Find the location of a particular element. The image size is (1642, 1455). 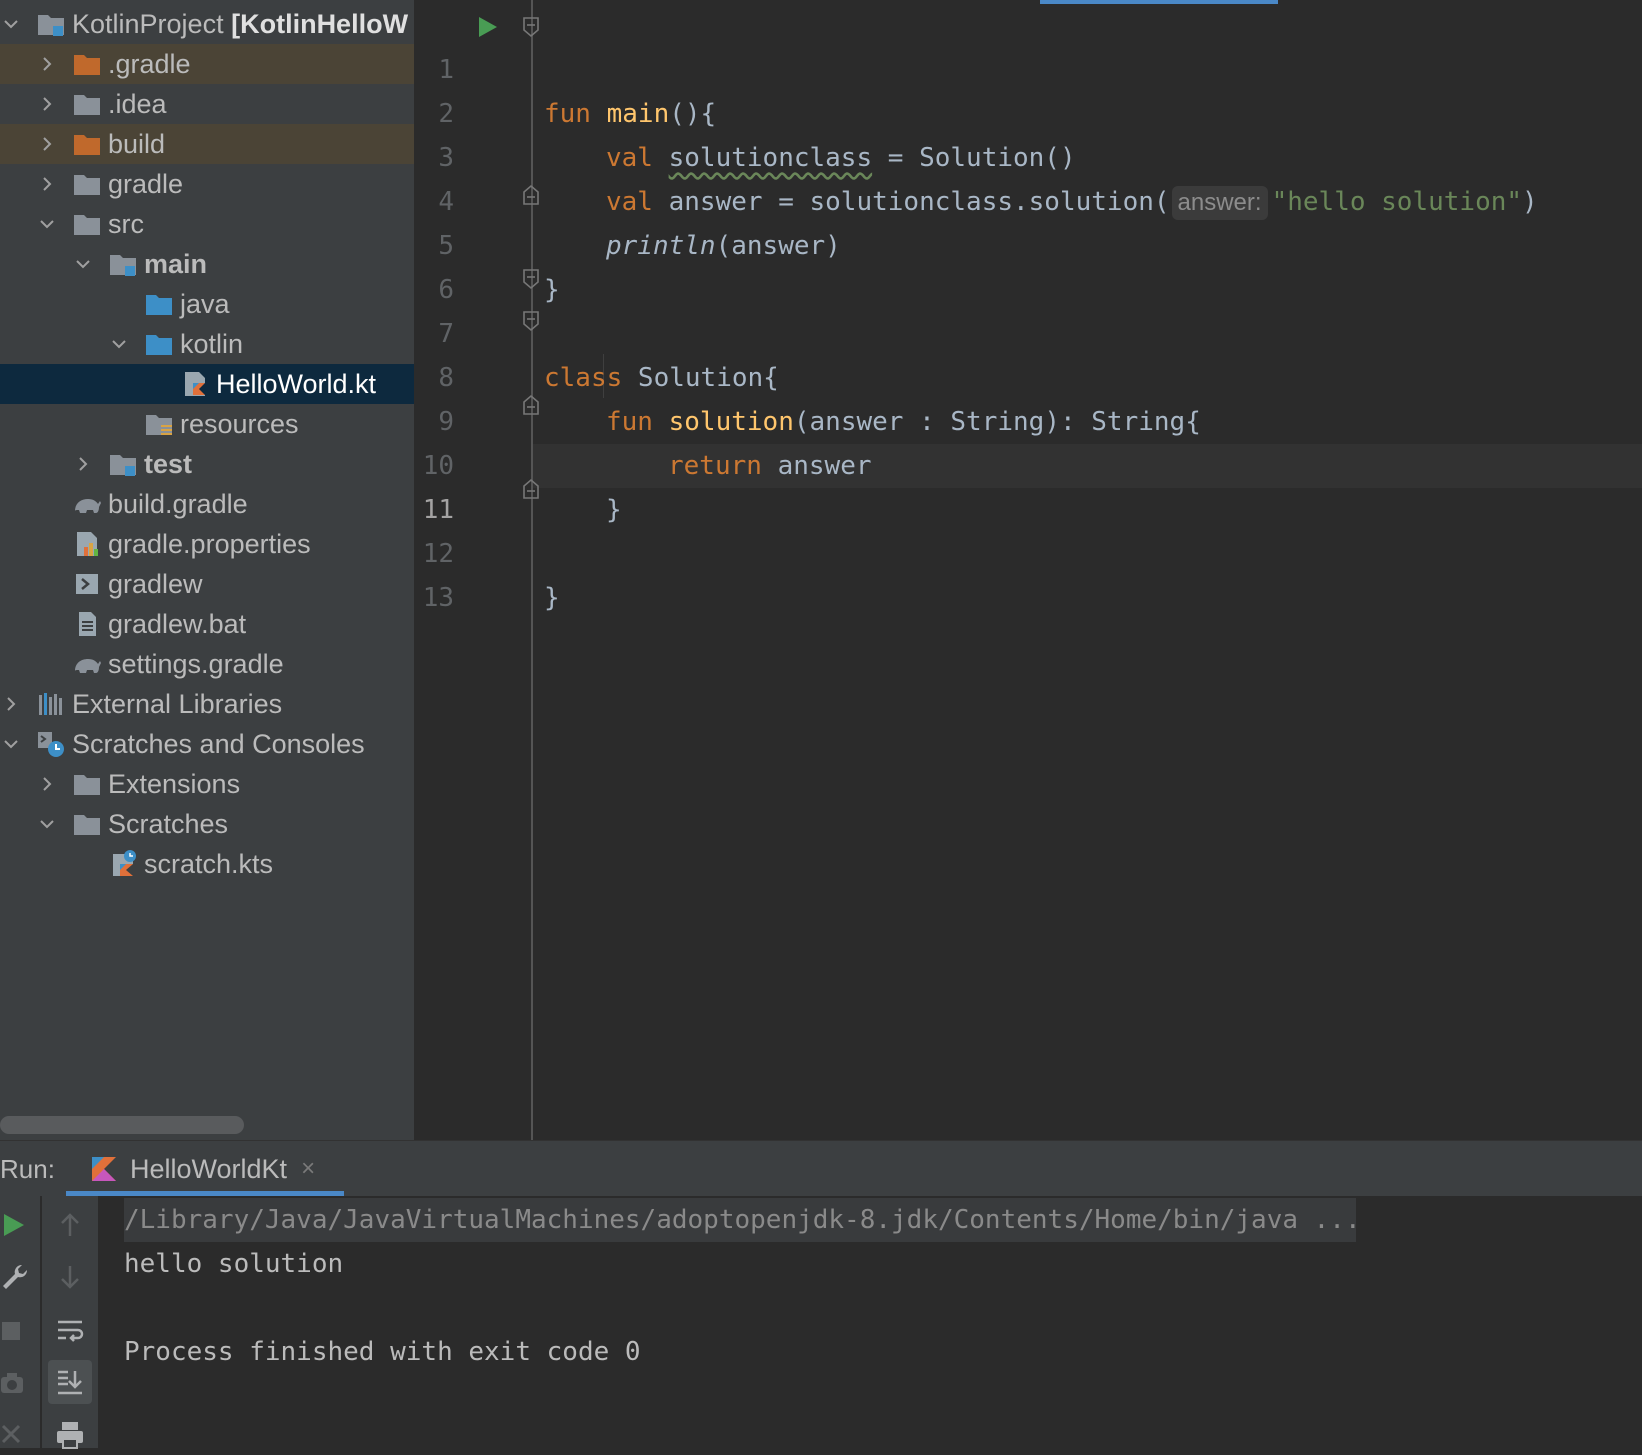

tree-item-java: java is located at coordinates (207, 304).